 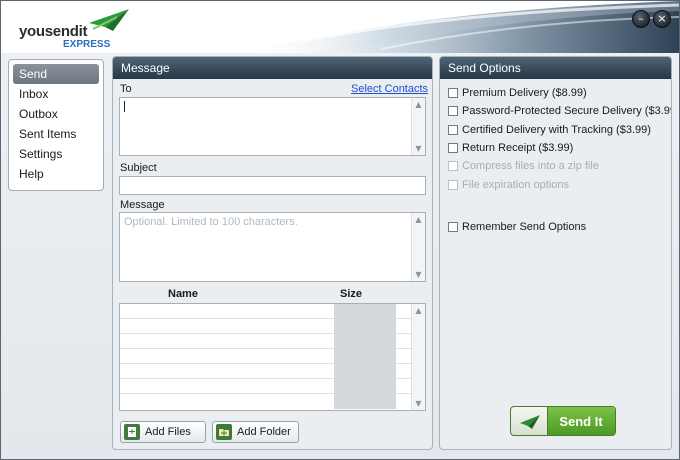 I want to click on add-files-button: Add Files, so click(x=163, y=432).